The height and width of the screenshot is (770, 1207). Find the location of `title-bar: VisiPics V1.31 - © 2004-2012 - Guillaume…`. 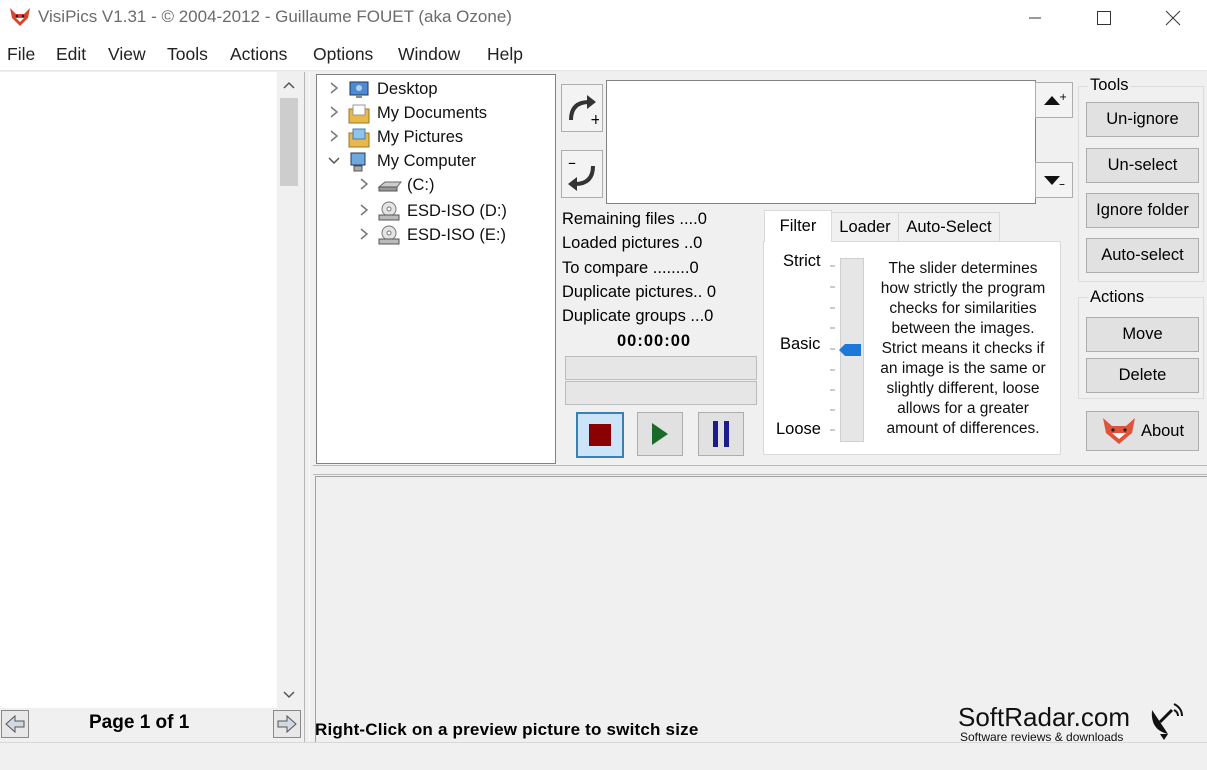

title-bar: VisiPics V1.31 - © 2004-2012 - Guillaume… is located at coordinates (603, 18).